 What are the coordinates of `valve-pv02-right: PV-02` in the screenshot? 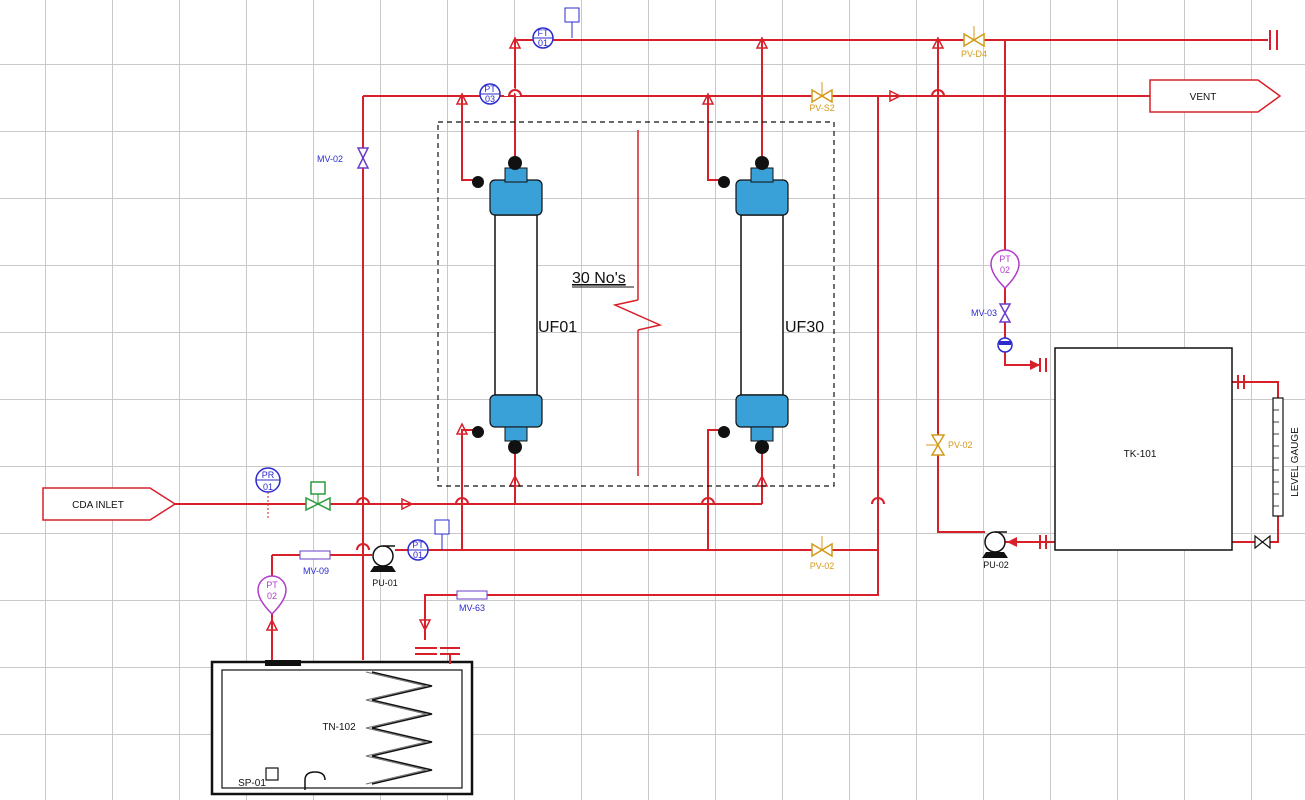 It's located at (949, 445).